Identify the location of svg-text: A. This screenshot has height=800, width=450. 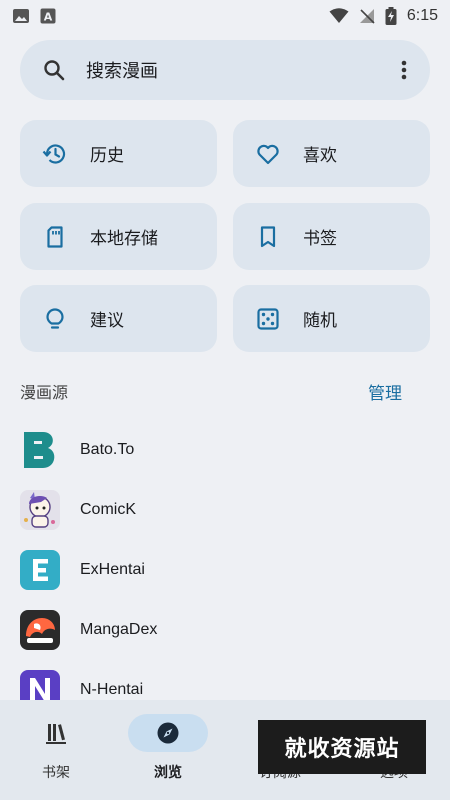
(48, 17).